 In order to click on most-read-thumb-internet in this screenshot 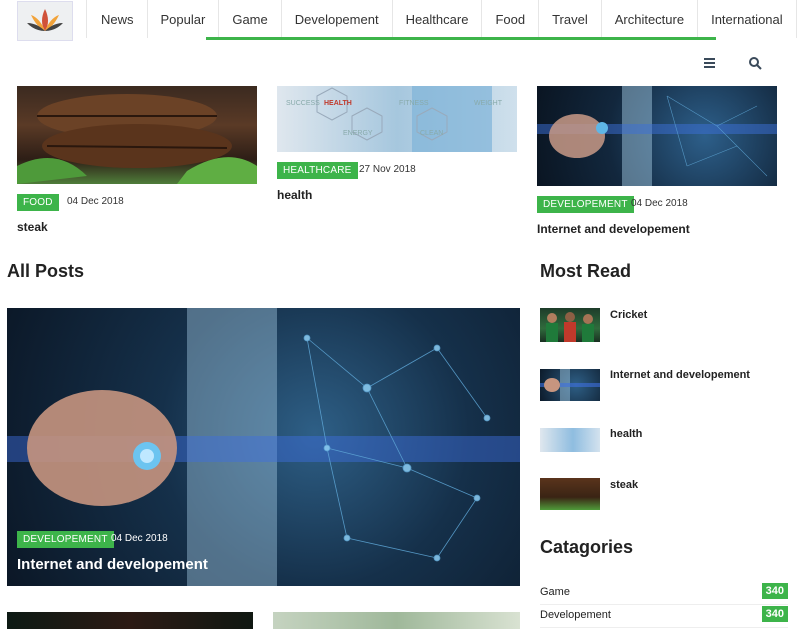, I will do `click(570, 385)`.